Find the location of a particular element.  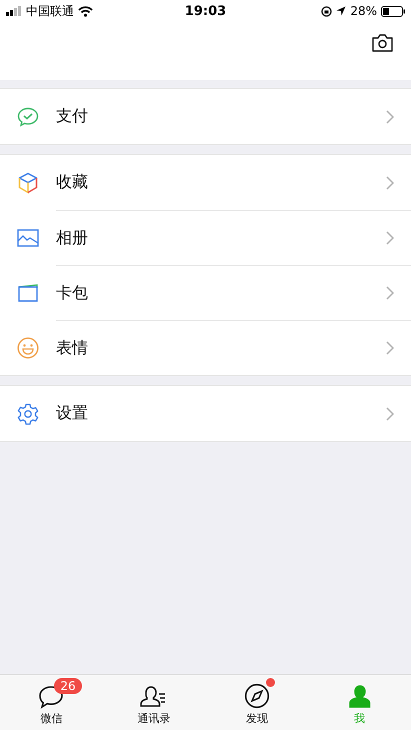

clock-time: 19:03 is located at coordinates (205, 11).